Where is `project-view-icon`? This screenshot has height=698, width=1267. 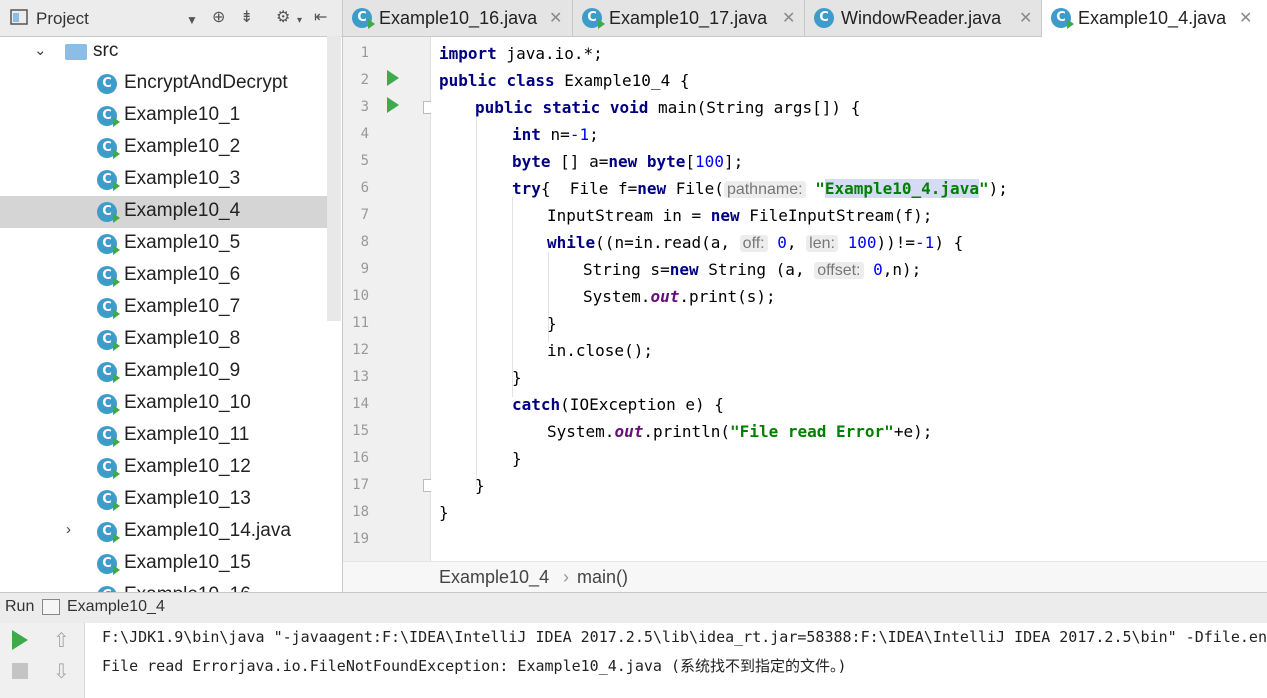 project-view-icon is located at coordinates (19, 19).